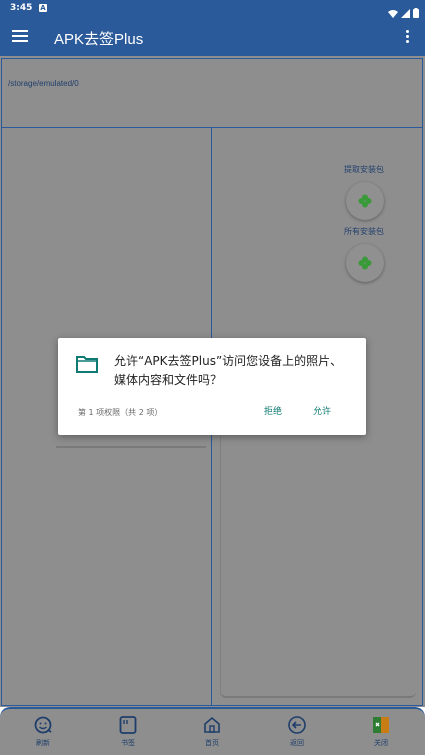  I want to click on notification-icon: A, so click(43, 8).